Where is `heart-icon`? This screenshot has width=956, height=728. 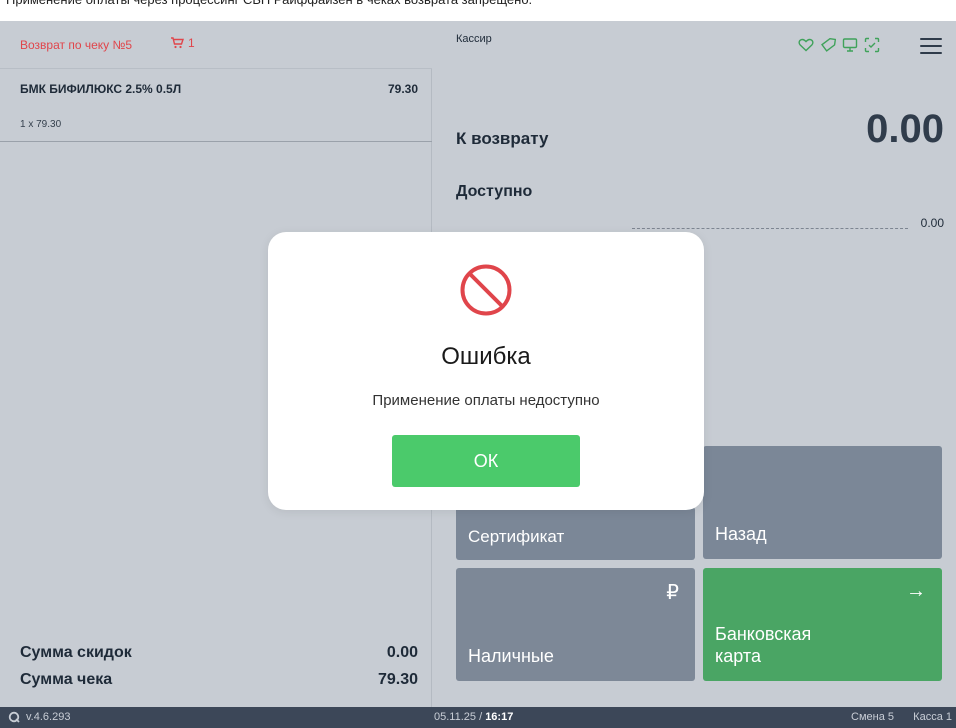 heart-icon is located at coordinates (806, 45).